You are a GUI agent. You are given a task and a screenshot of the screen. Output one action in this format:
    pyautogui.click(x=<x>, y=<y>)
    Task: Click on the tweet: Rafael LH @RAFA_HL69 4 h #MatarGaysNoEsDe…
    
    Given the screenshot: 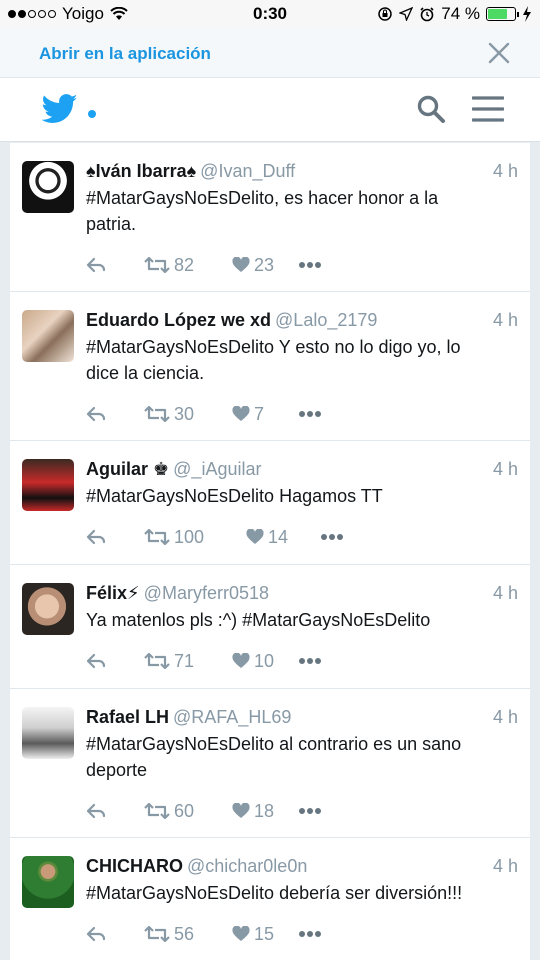 What is the action you would take?
    pyautogui.click(x=270, y=763)
    